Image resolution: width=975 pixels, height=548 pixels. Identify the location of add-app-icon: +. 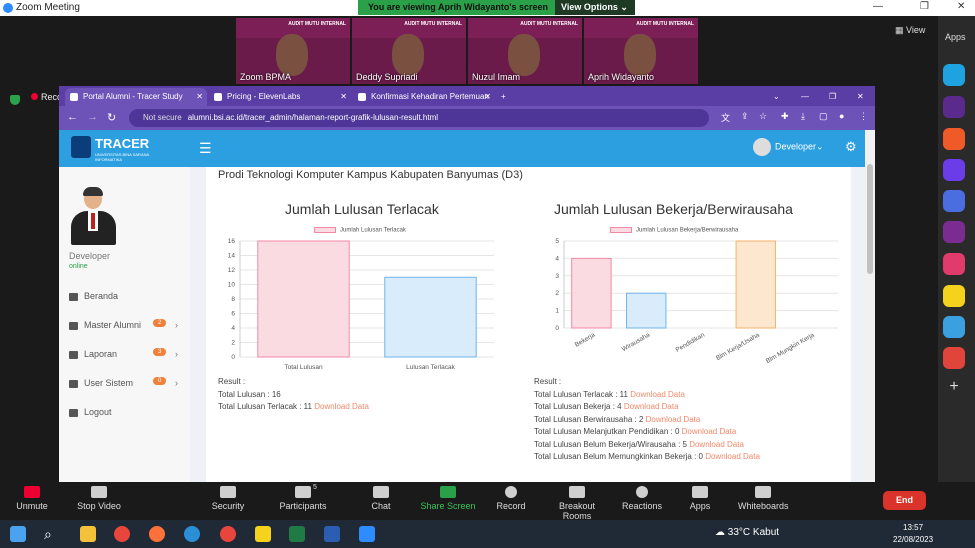
(954, 389).